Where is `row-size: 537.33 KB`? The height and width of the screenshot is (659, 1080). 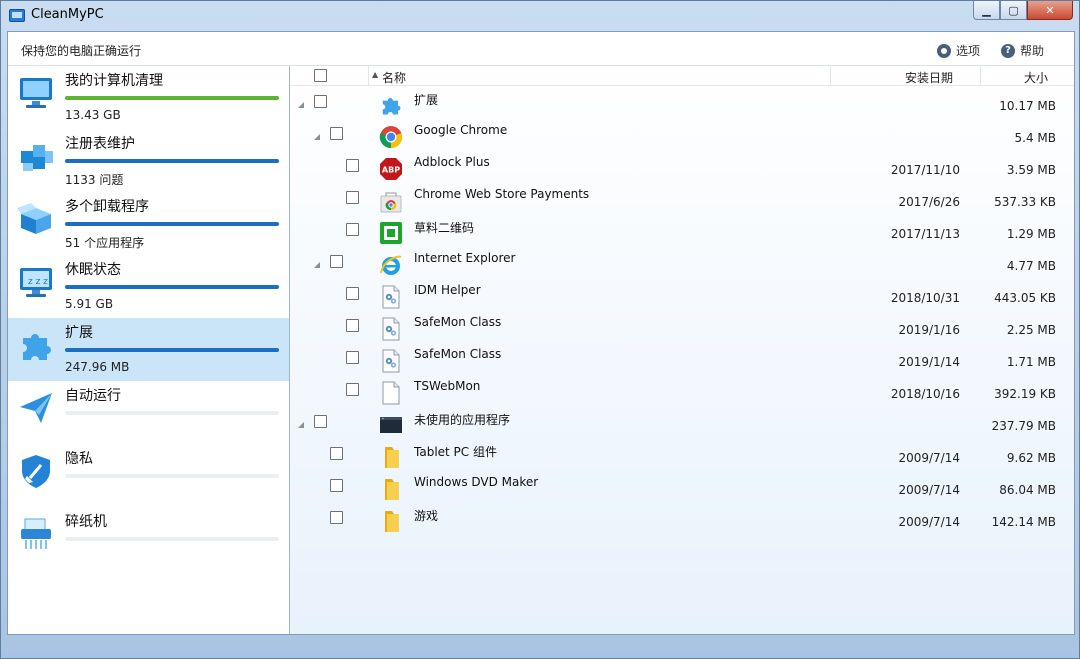
row-size: 537.33 KB is located at coordinates (1025, 202).